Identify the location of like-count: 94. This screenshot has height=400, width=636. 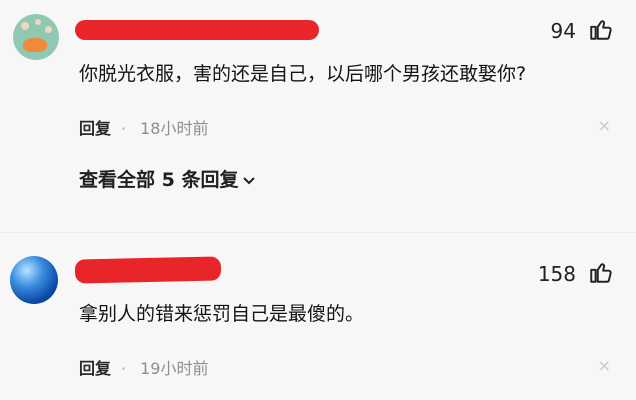
(563, 31).